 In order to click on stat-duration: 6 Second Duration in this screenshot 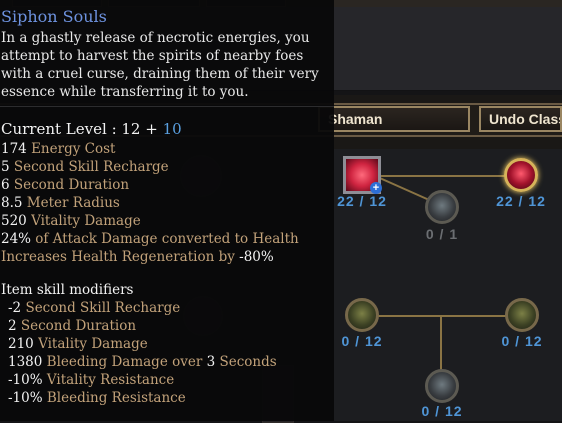, I will do `click(150, 185)`.